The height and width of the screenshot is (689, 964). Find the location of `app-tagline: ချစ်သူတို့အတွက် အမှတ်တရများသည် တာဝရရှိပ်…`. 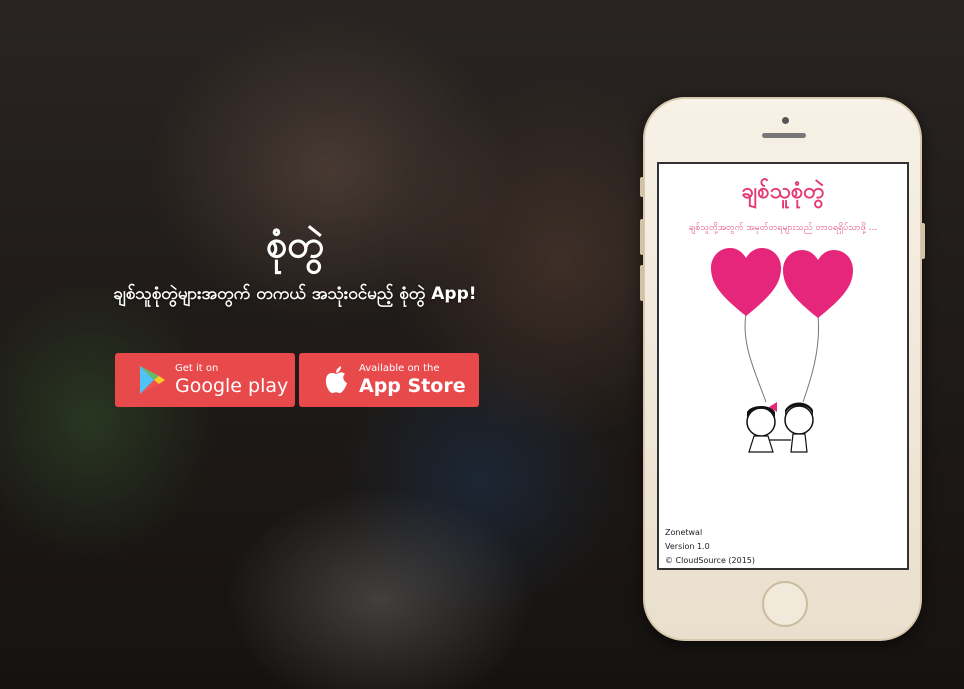

app-tagline: ချစ်သူတို့အတွက် အမှတ်တရများသည် တာဝရရှိပ်… is located at coordinates (783, 228).